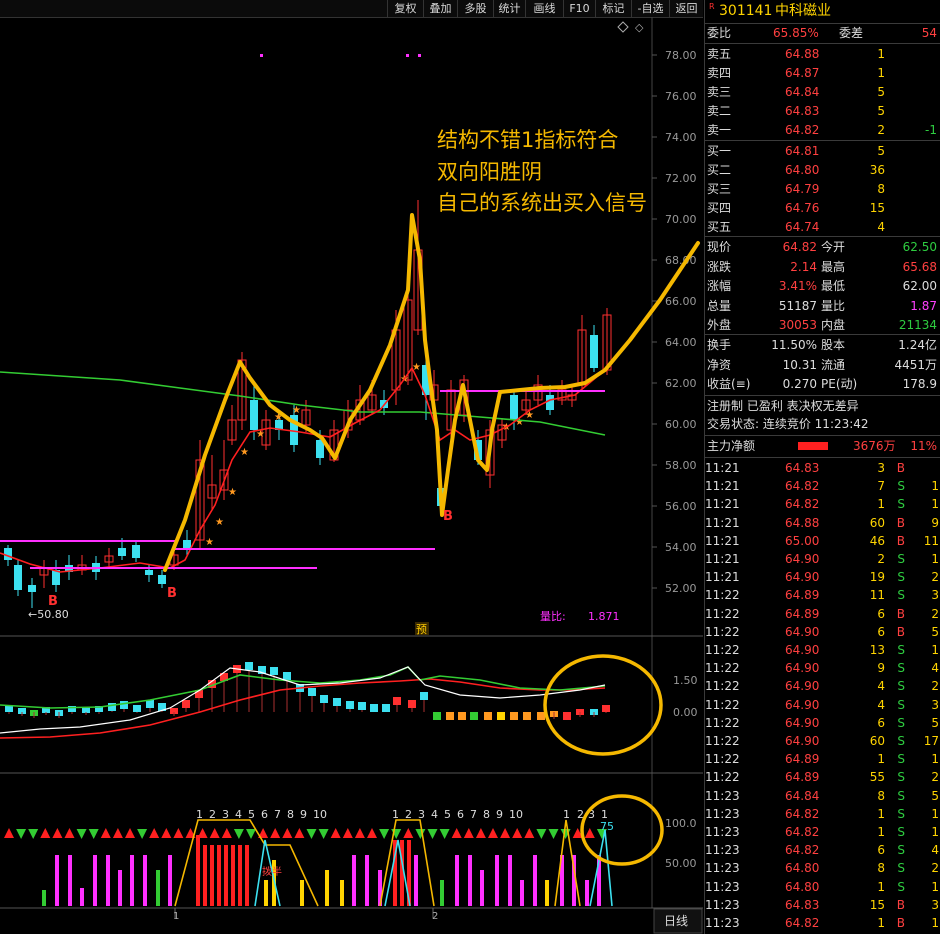  What do you see at coordinates (681, 547) in the screenshot?
I see `price-tick: 54.00` at bounding box center [681, 547].